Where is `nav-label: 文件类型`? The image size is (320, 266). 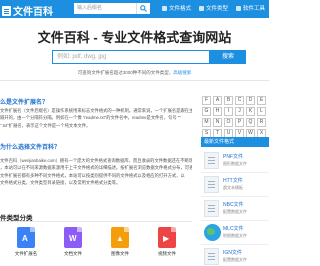 nav-label: 文件类型 is located at coordinates (217, 9).